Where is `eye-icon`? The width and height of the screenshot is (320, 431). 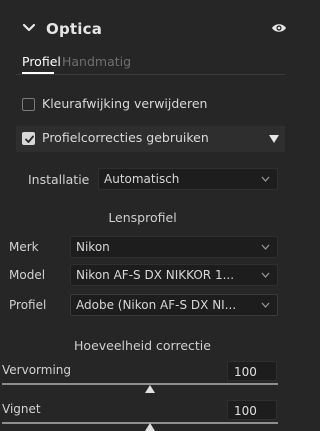 eye-icon is located at coordinates (279, 28).